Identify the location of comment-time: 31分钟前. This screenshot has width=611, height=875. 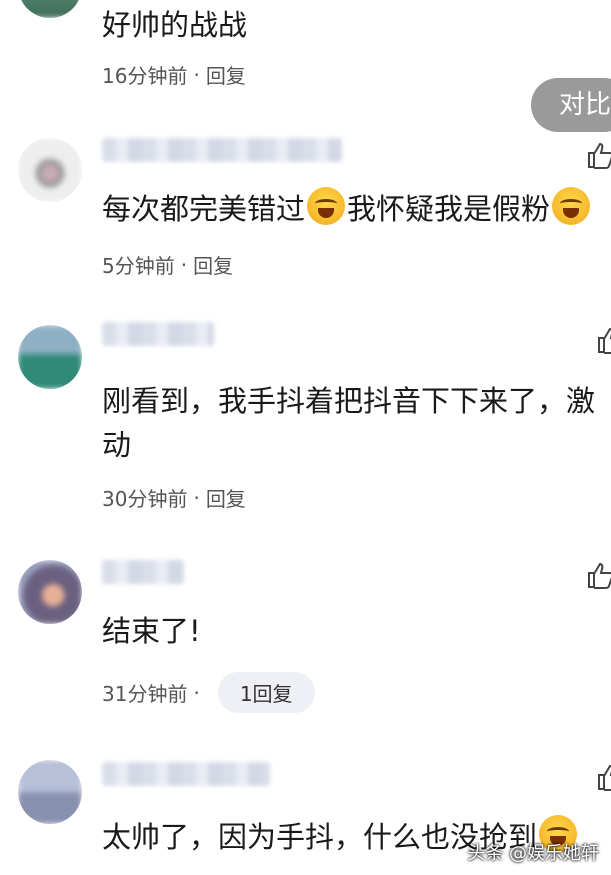
(145, 694).